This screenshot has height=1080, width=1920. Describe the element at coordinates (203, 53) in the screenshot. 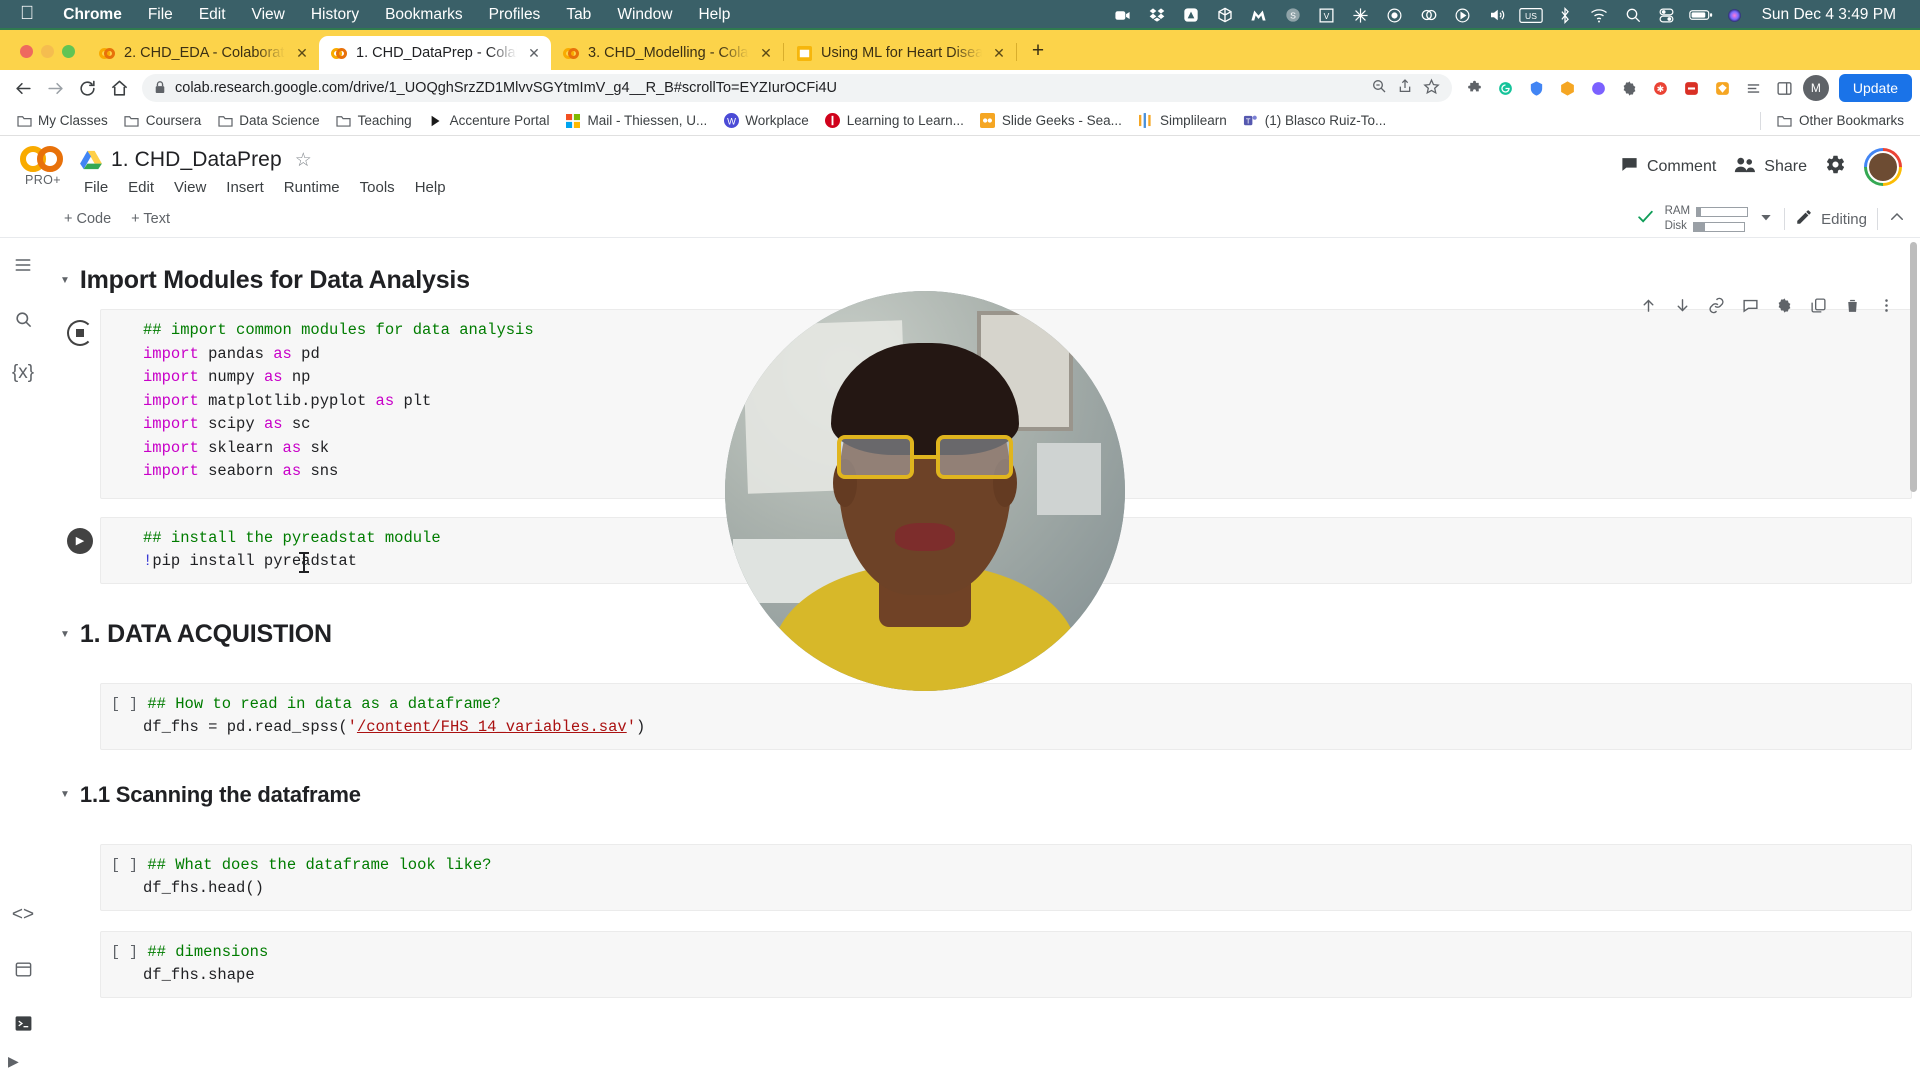

I see `browser-tab-1: 2. CHD_EDA - Colaboratory ✕` at that location.